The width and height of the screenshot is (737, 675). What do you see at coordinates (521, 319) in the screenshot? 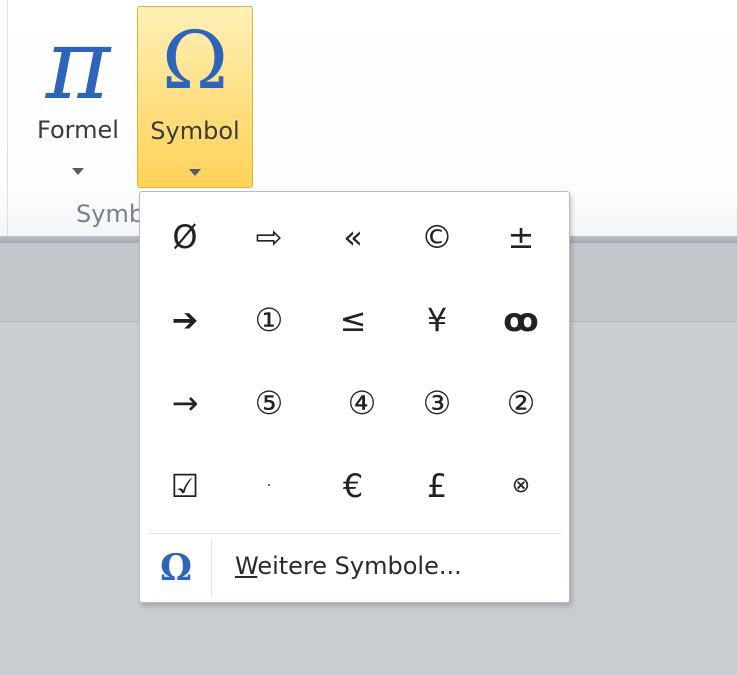
I see `symbol-cell: ꝏ` at bounding box center [521, 319].